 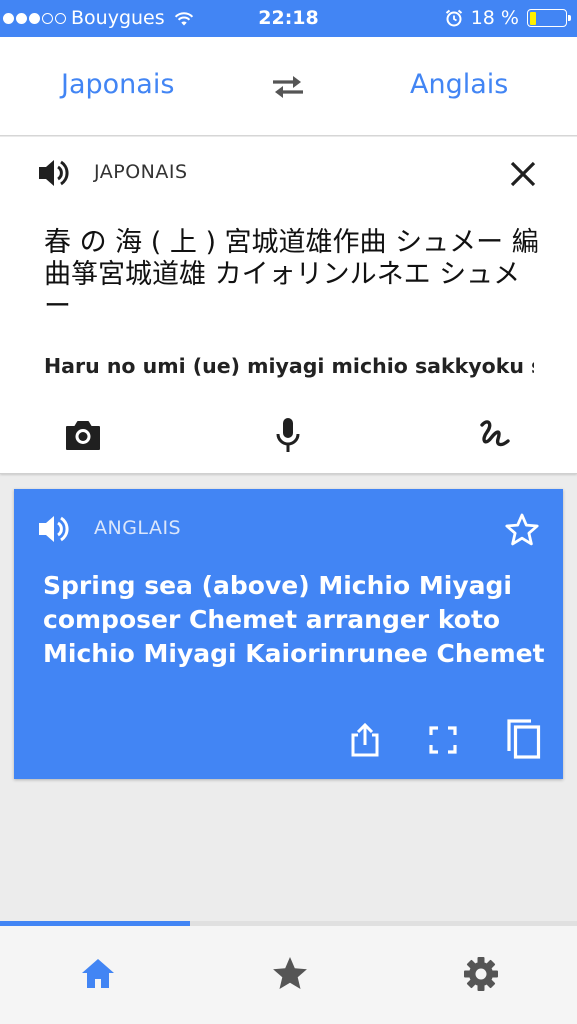 I want to click on battery-icon, so click(x=549, y=18).